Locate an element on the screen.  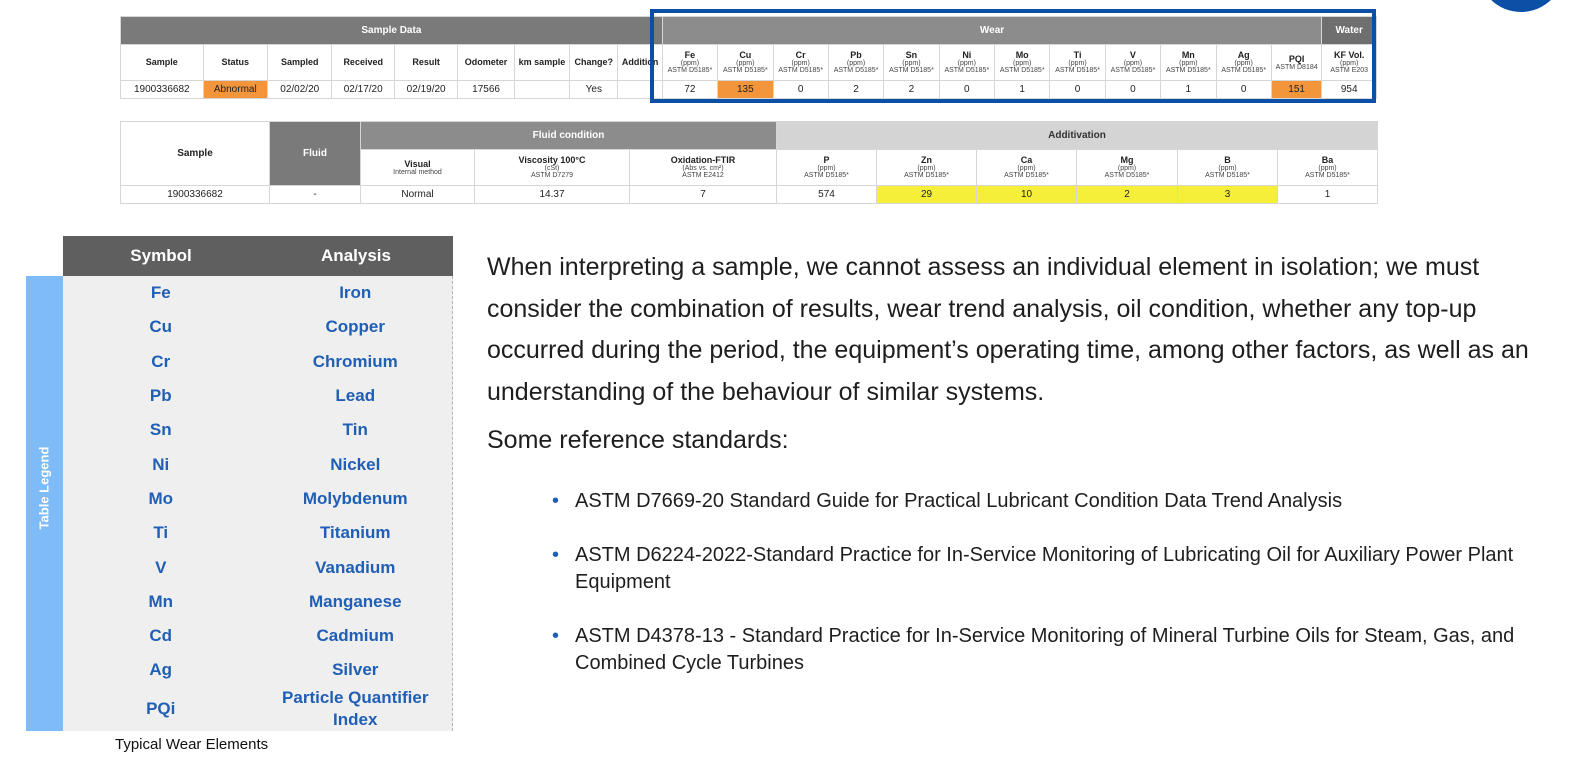
column-label: V is located at coordinates (1132, 55).